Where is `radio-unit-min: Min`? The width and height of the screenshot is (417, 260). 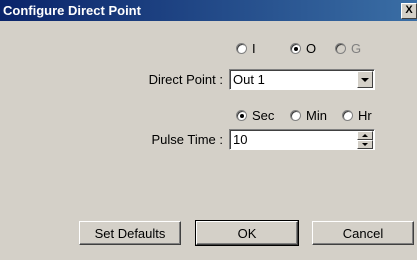
radio-unit-min: Min is located at coordinates (308, 115).